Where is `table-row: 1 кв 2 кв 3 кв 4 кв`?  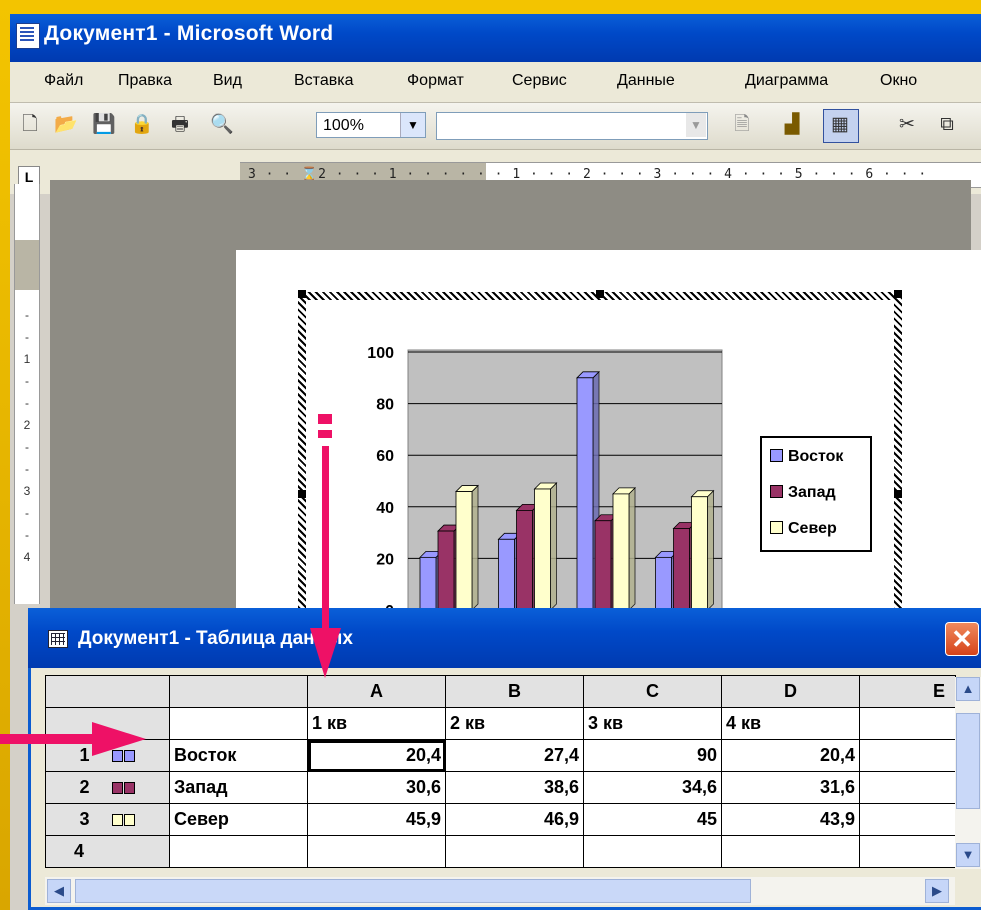
table-row: 1 кв 2 кв 3 кв 4 кв is located at coordinates (500, 723).